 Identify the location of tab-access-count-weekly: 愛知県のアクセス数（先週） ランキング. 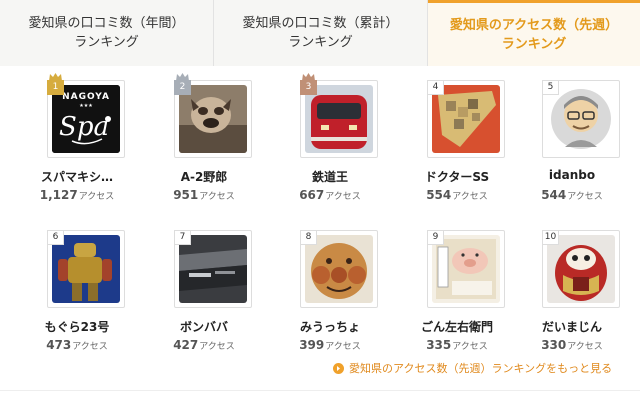
(534, 33).